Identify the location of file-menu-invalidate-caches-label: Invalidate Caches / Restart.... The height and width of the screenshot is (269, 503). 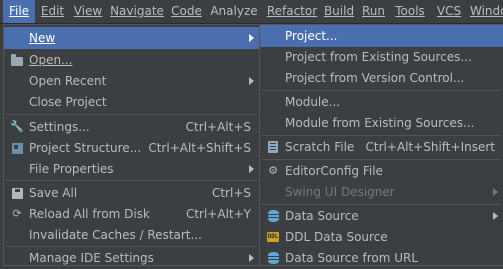
(115, 235).